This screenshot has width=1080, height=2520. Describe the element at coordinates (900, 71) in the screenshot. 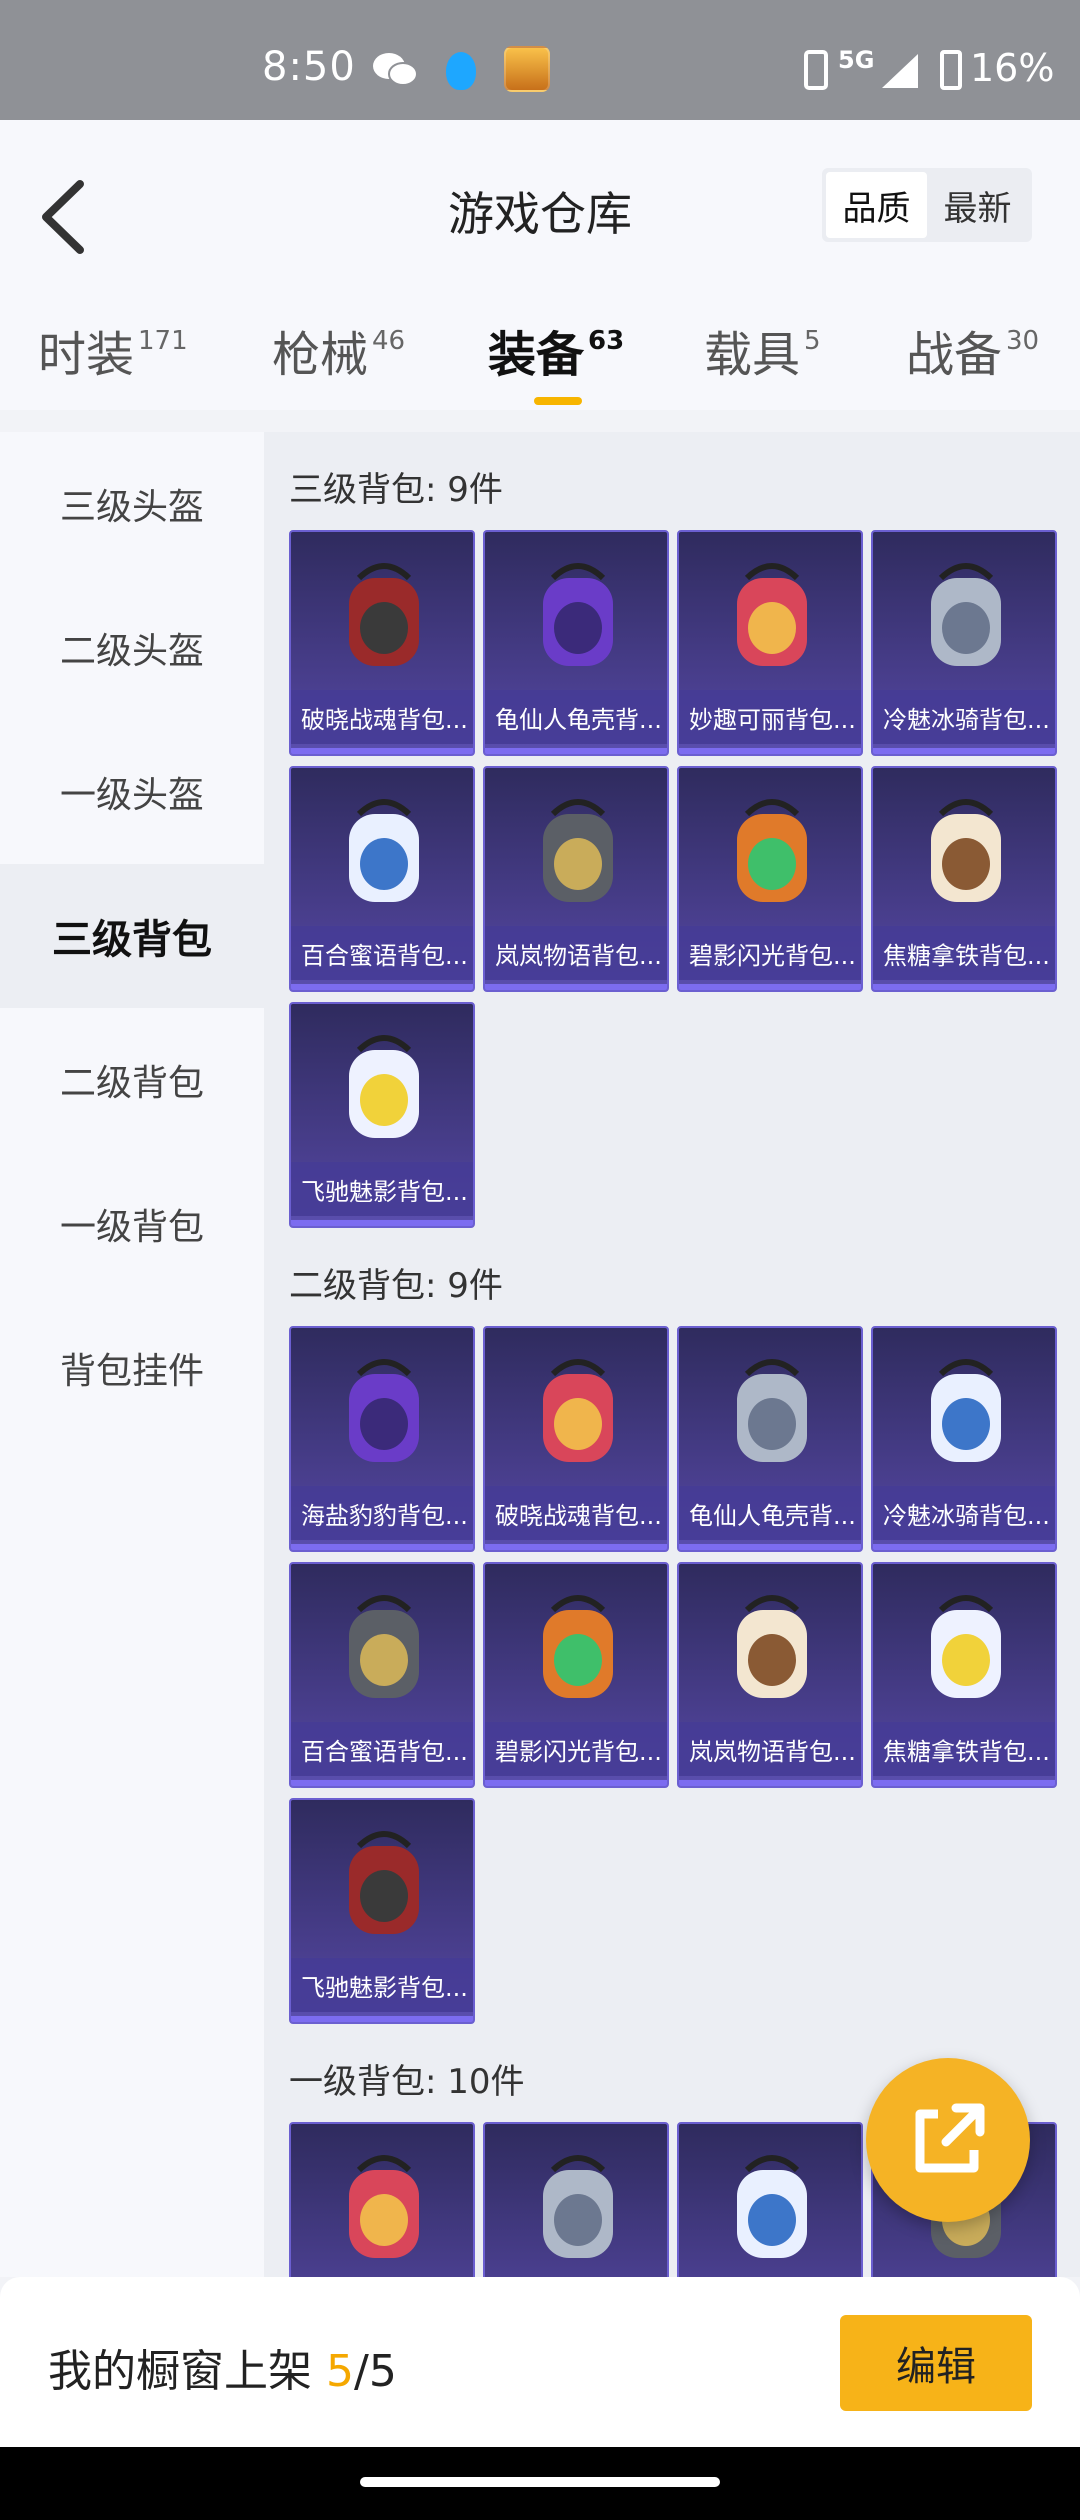

I see `signal-icon` at that location.